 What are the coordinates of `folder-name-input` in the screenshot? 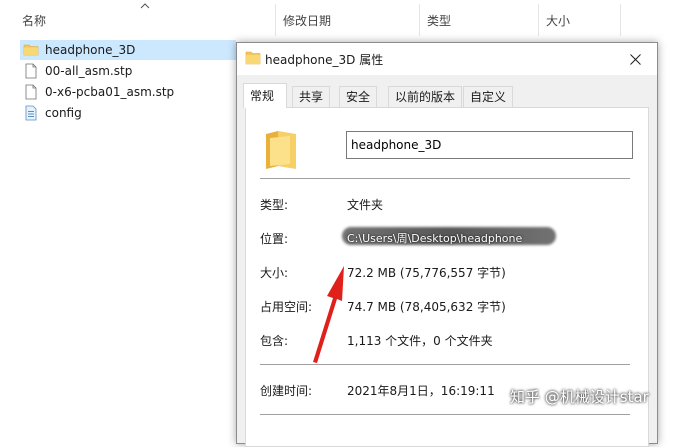 It's located at (489, 145).